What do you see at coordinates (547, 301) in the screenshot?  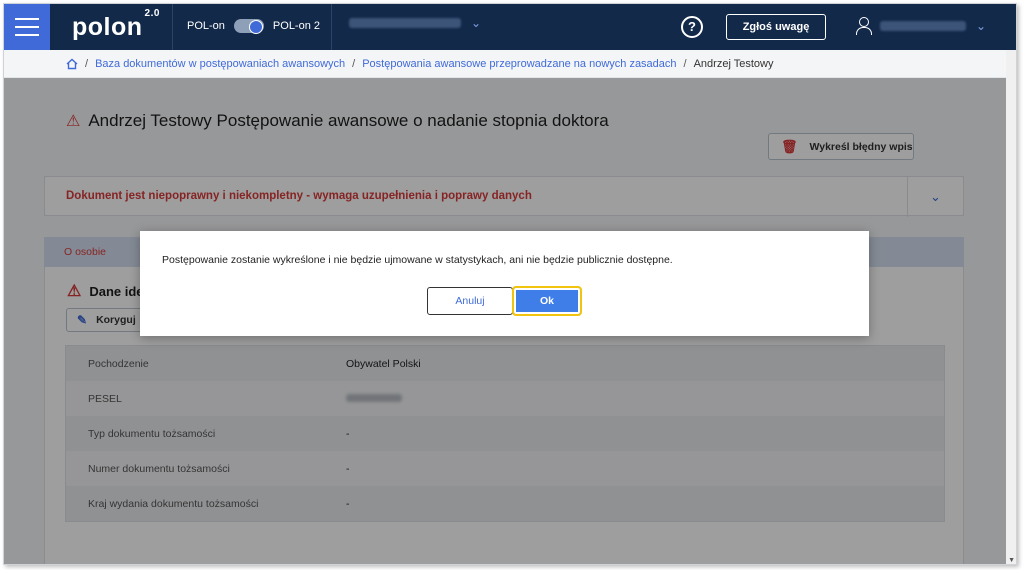 I see `ok-button: Ok` at bounding box center [547, 301].